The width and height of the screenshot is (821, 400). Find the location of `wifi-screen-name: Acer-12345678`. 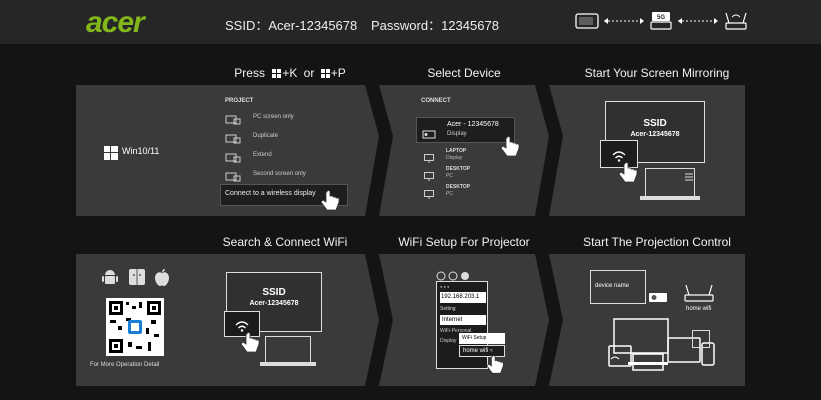

wifi-screen-name: Acer-12345678 is located at coordinates (274, 303).